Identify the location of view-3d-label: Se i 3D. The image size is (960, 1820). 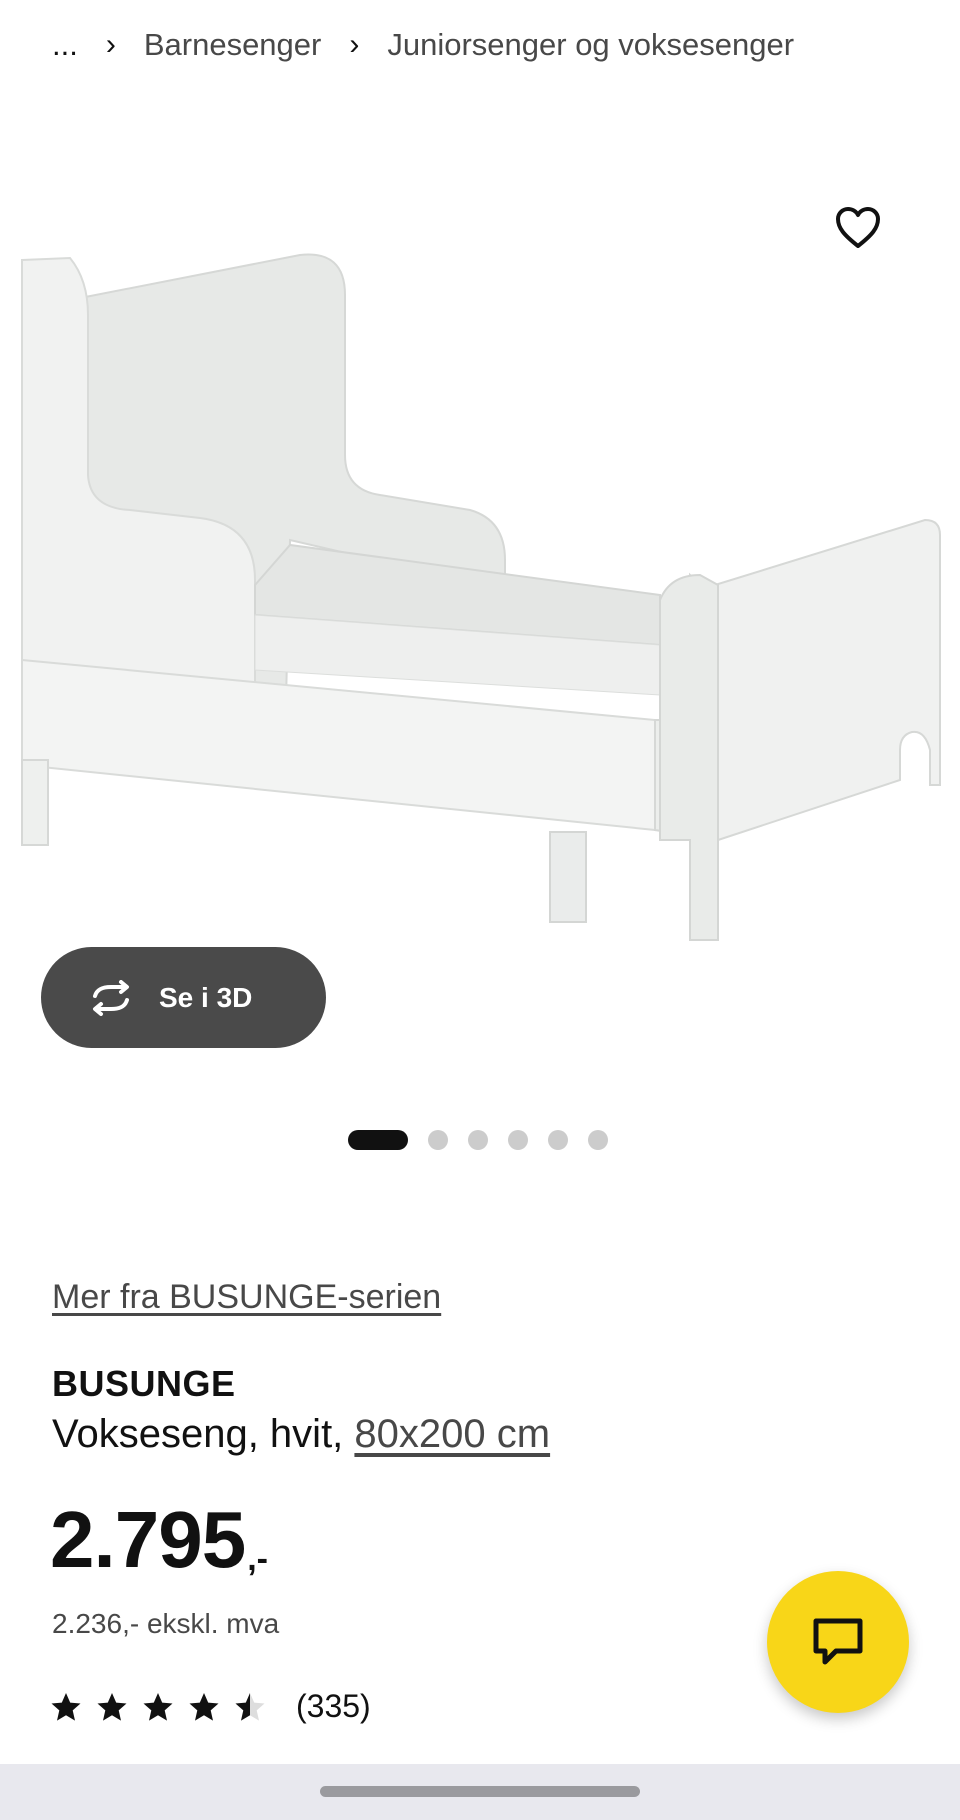
(206, 997).